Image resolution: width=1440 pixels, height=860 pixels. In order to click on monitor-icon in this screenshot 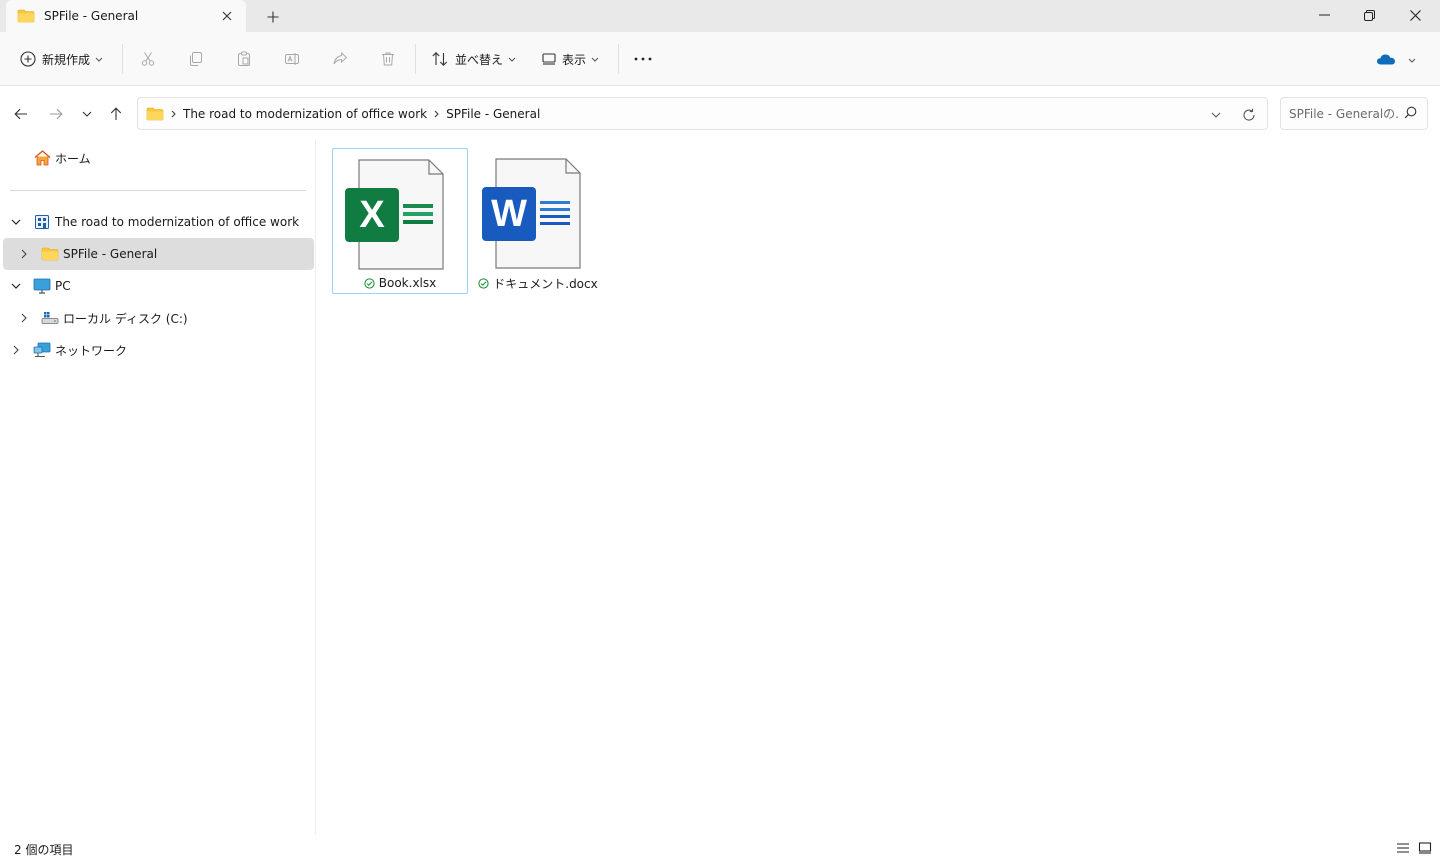, I will do `click(42, 286)`.